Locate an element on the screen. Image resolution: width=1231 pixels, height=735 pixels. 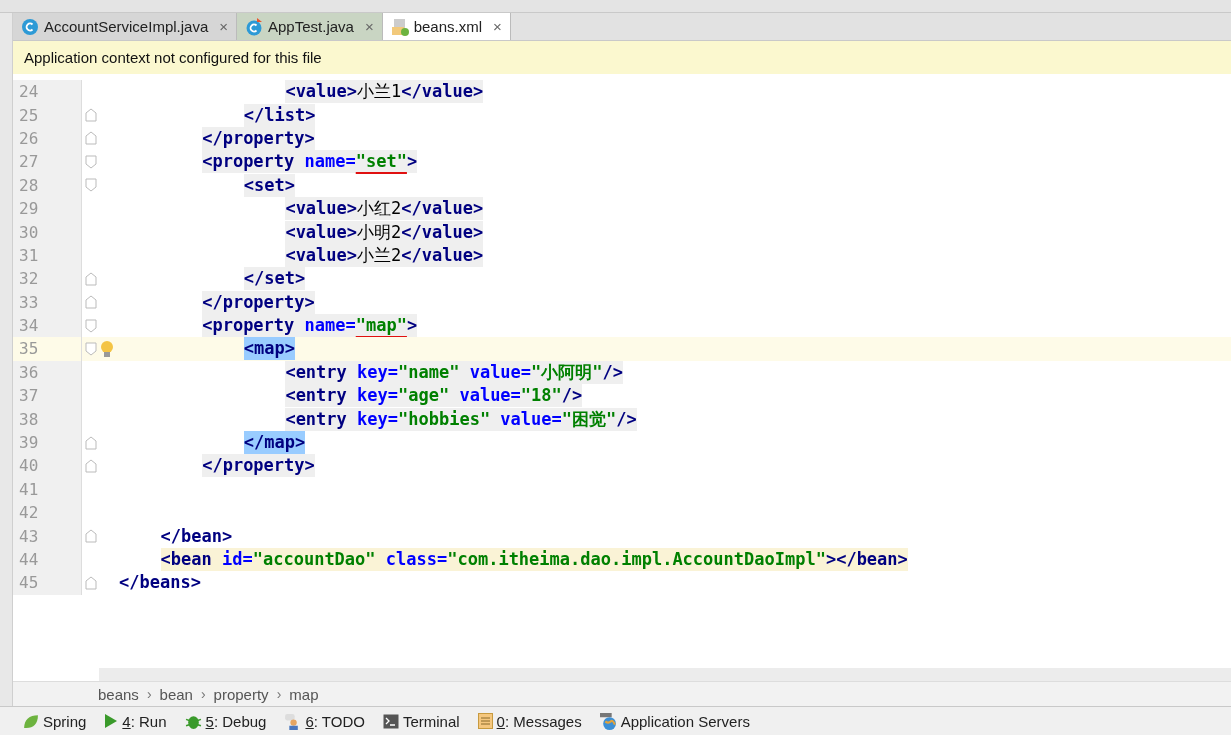
line-number: 30 is located at coordinates (29, 232).